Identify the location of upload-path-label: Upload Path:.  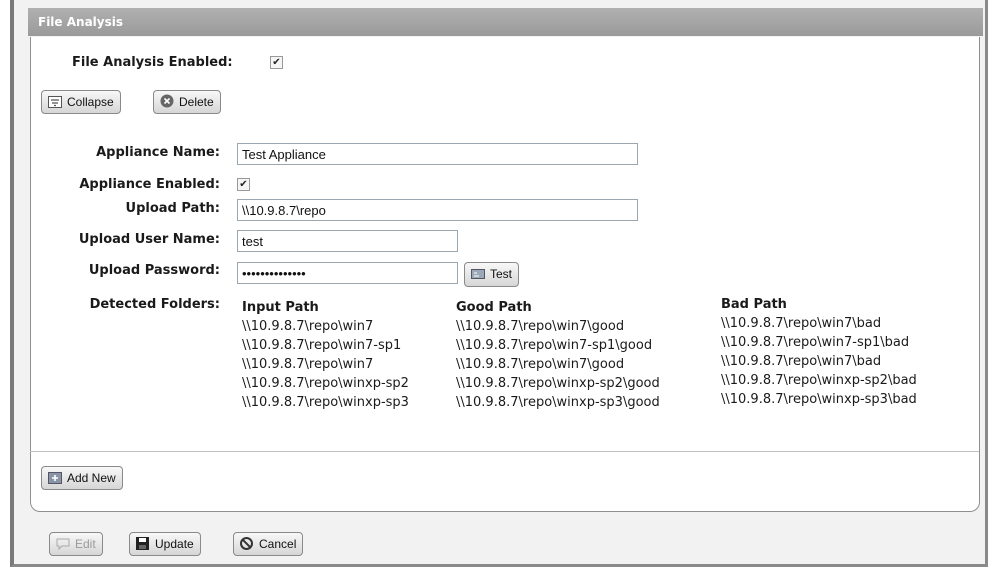
(172, 208).